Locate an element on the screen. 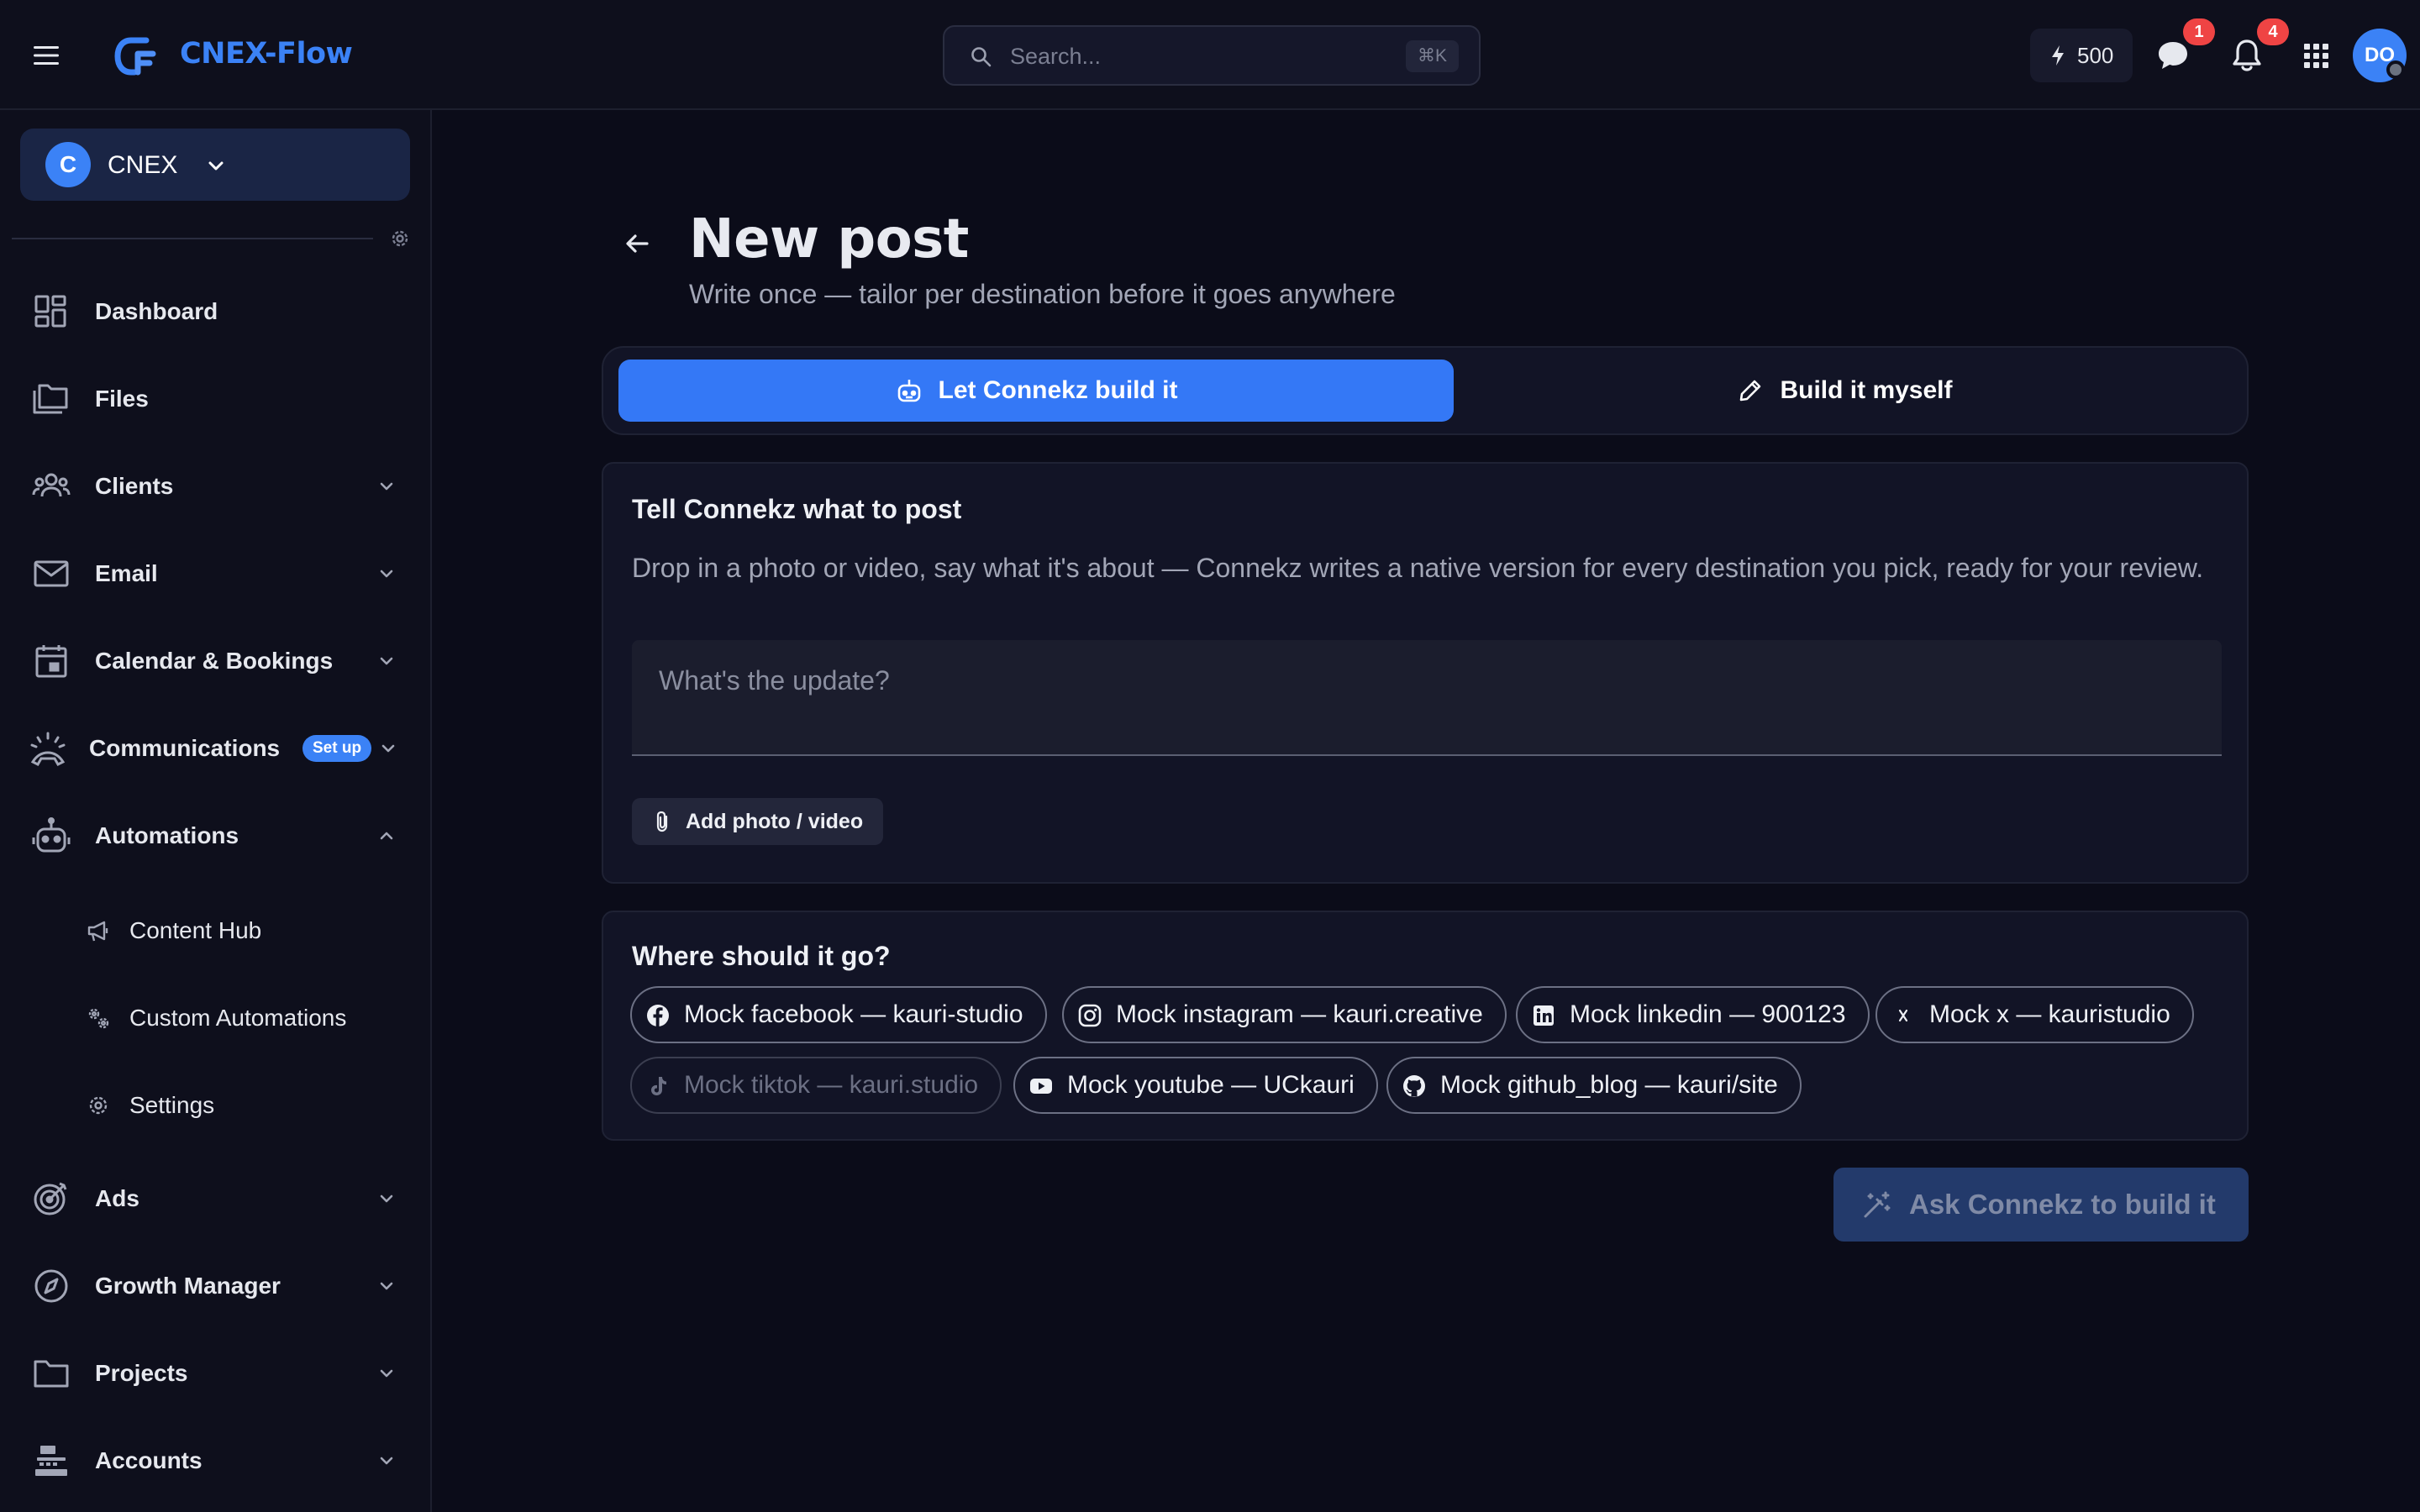 The image size is (2420, 1512). sidebar-item-label: Ads is located at coordinates (117, 1198).